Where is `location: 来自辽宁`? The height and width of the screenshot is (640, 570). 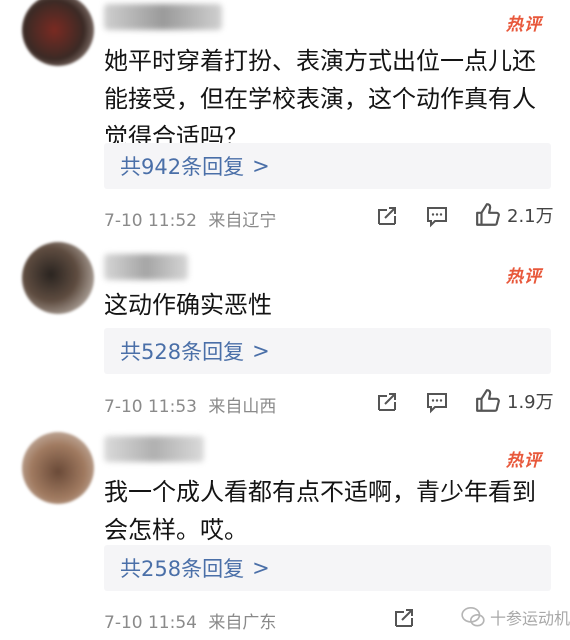 location: 来自辽宁 is located at coordinates (242, 221).